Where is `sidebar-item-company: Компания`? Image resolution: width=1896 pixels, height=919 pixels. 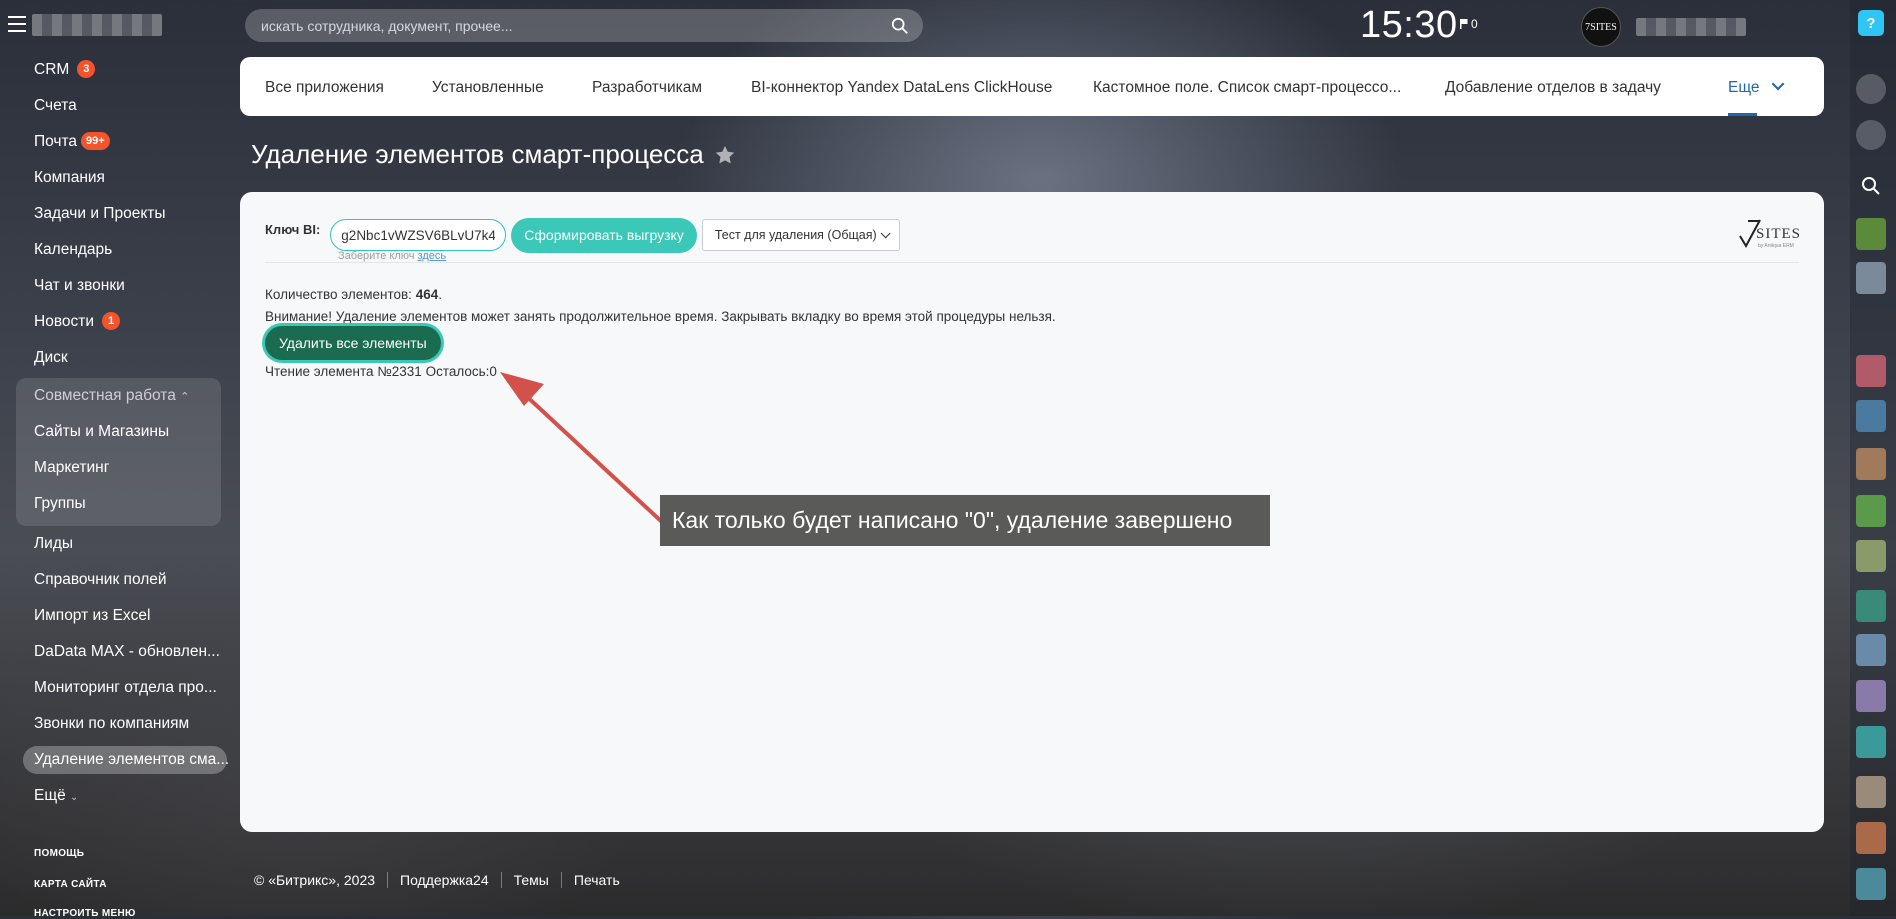 sidebar-item-company: Компания is located at coordinates (116, 178).